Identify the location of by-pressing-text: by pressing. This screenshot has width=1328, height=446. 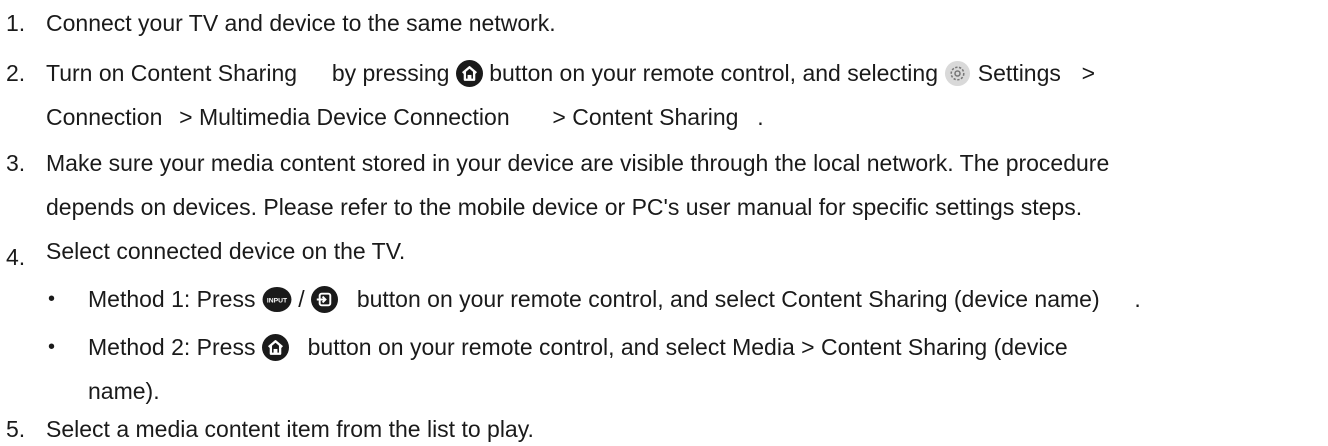
(390, 73).